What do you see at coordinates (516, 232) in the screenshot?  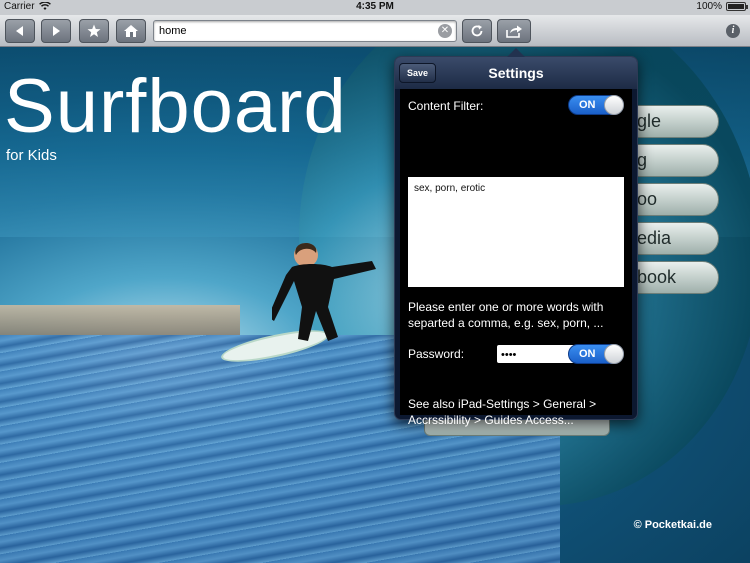 I see `filter-words-input: sex, porn, erotic` at bounding box center [516, 232].